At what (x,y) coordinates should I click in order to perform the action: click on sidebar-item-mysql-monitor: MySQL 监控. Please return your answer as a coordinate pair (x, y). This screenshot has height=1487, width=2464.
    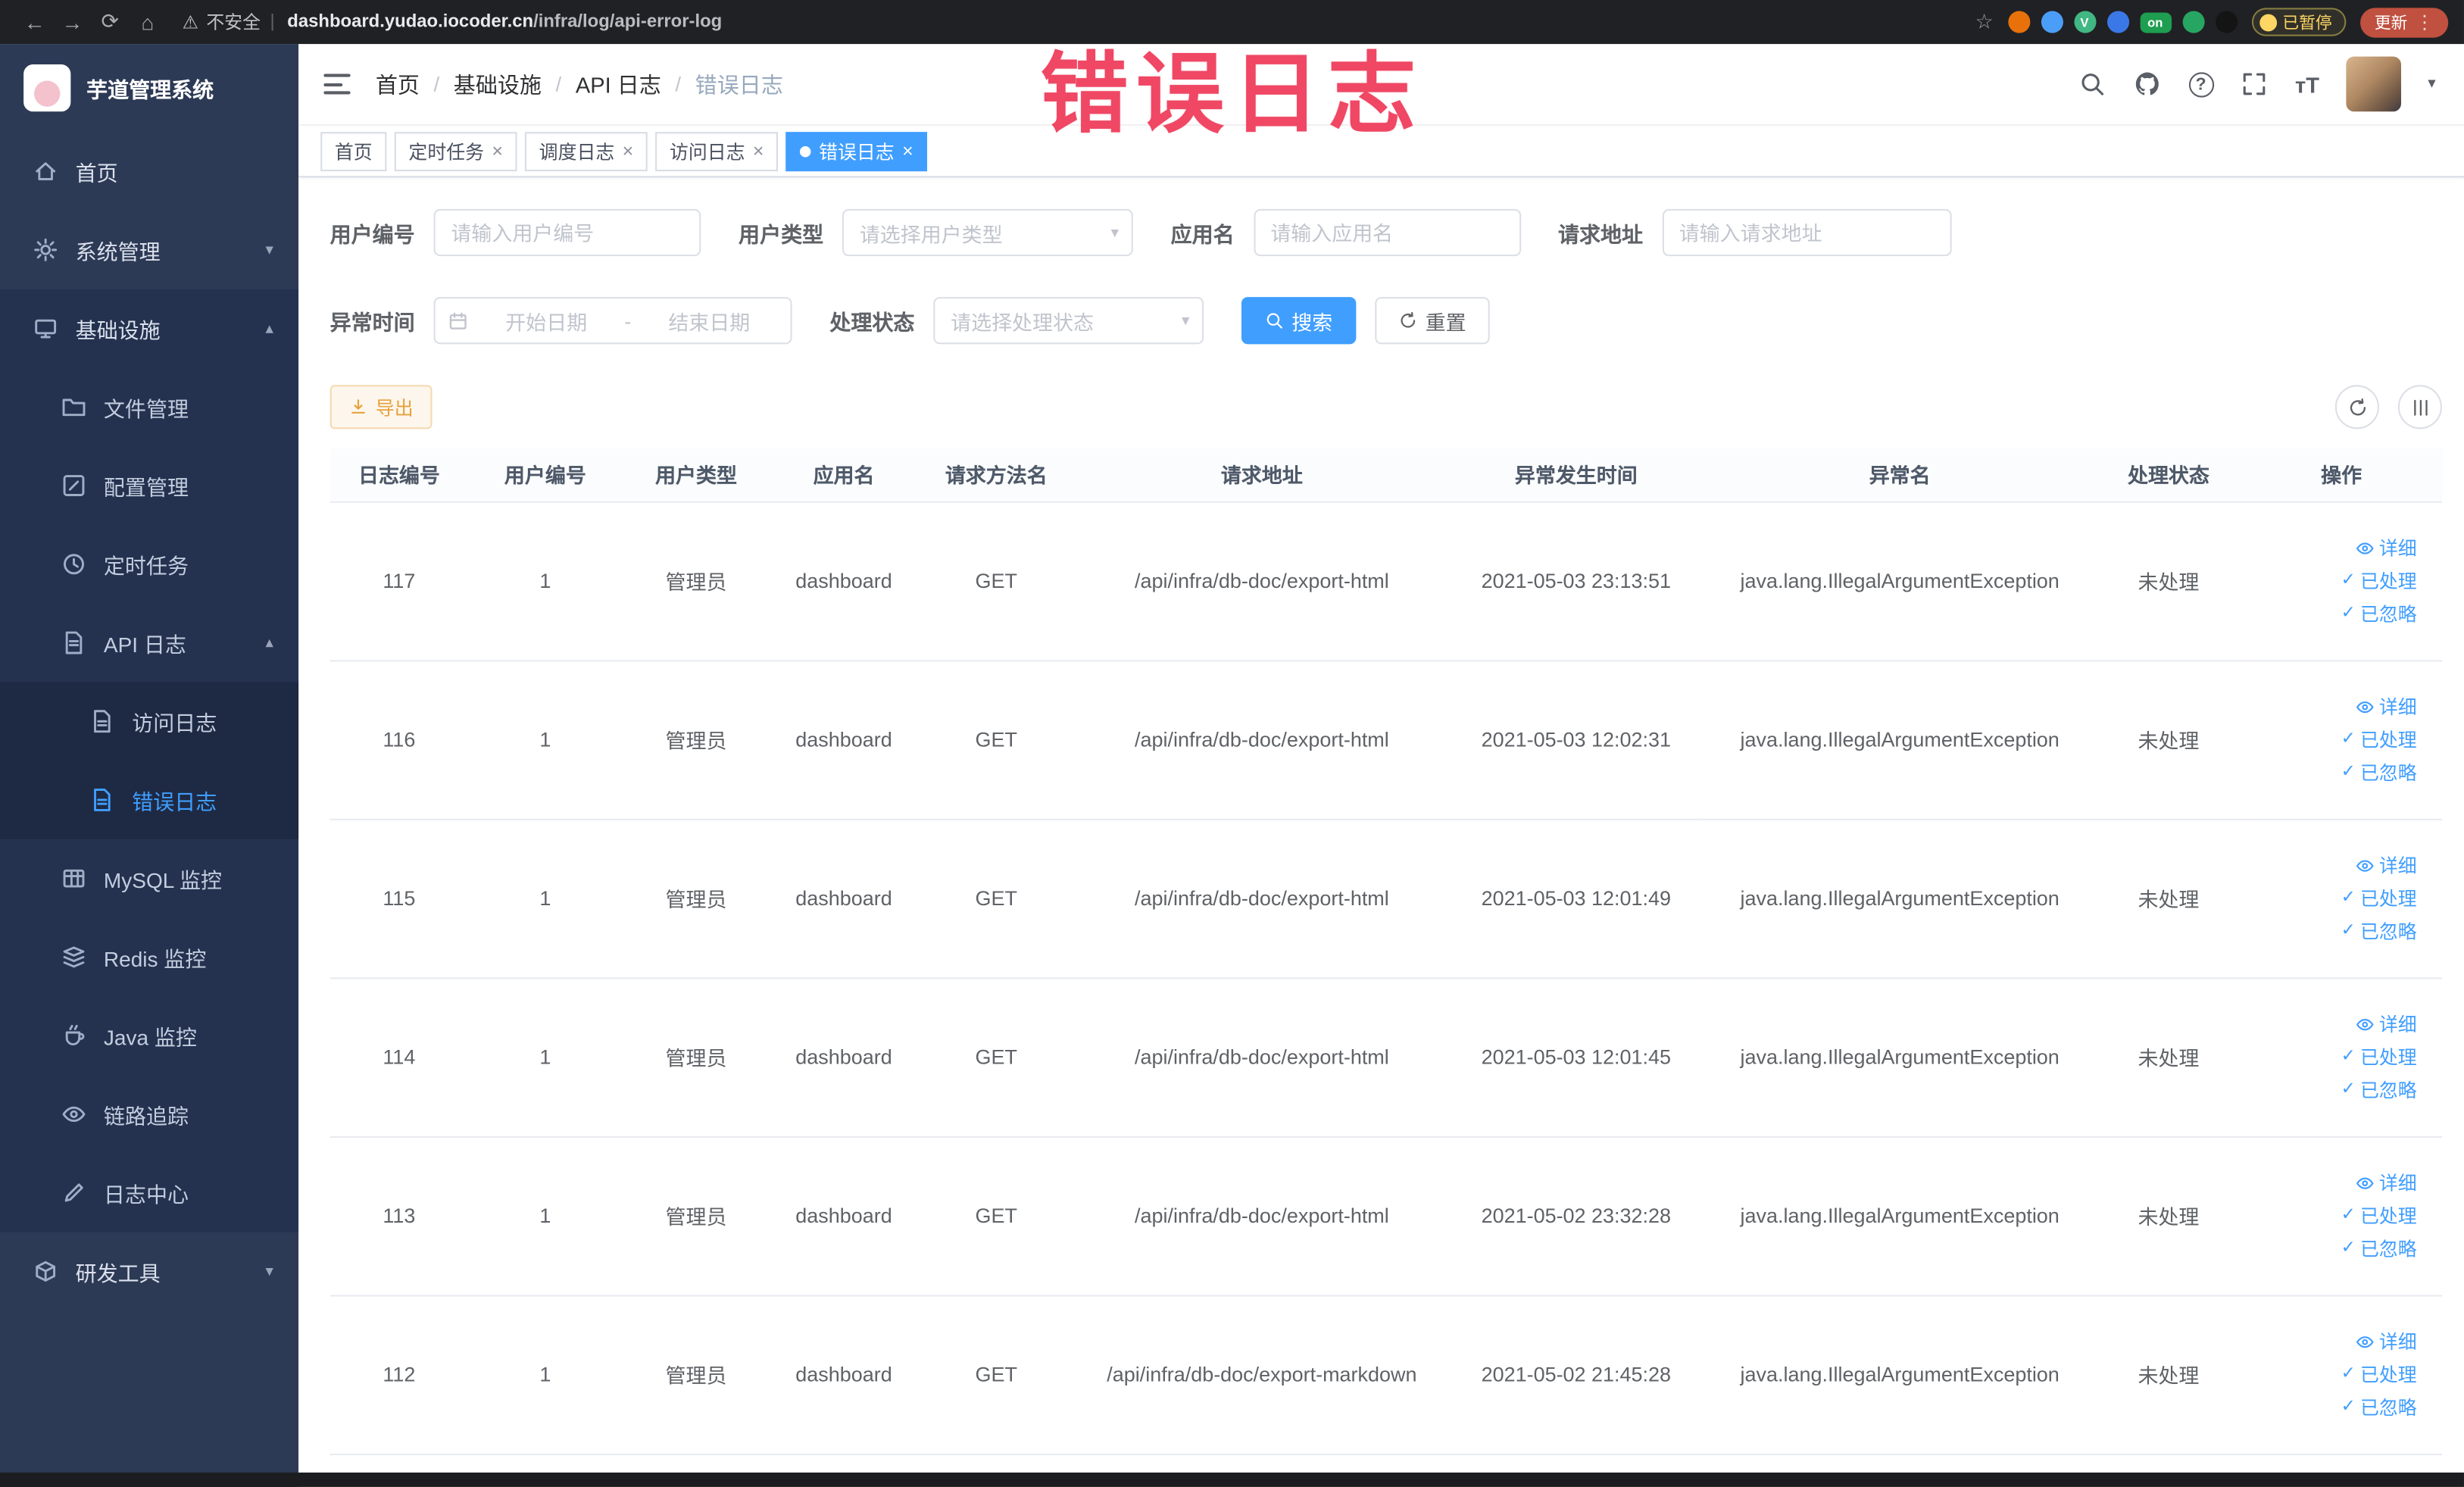
    Looking at the image, I should click on (149, 878).